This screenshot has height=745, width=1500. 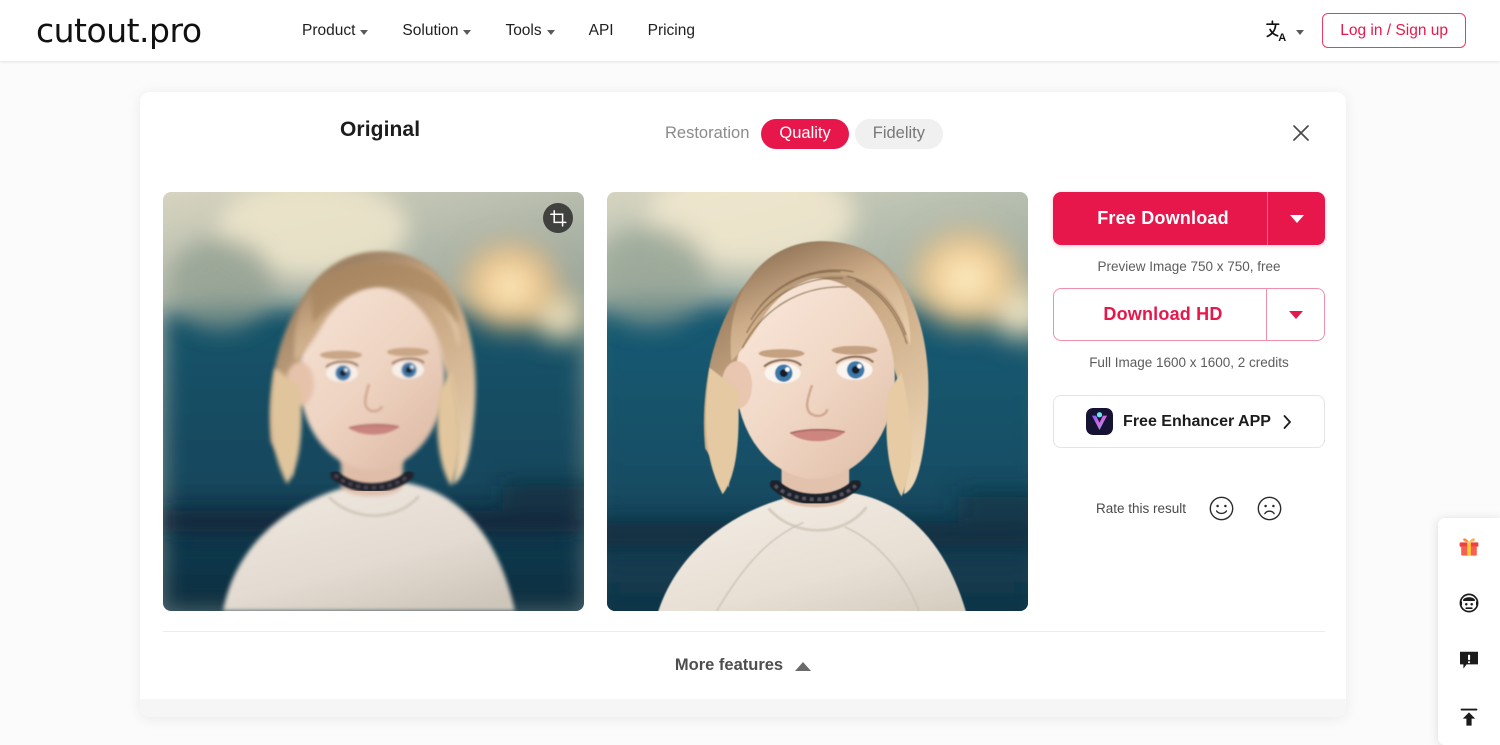 What do you see at coordinates (744, 631) in the screenshot?
I see `section-divider` at bounding box center [744, 631].